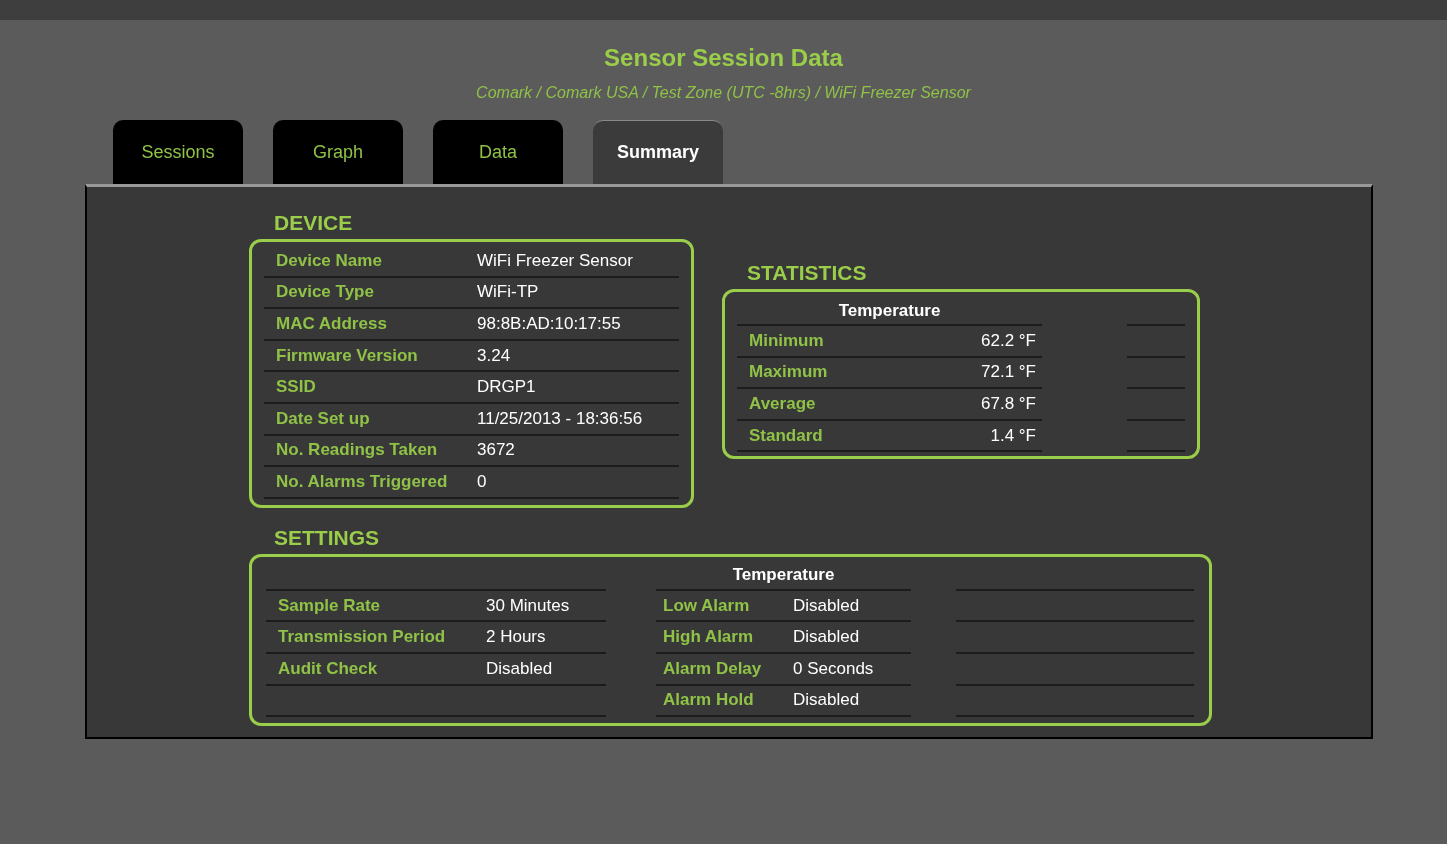 The height and width of the screenshot is (844, 1447). Describe the element at coordinates (834, 668) in the screenshot. I see `field-value: 0 Seconds` at that location.